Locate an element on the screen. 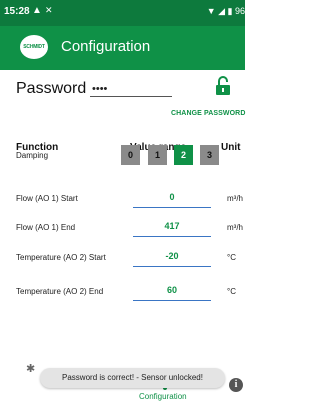  flow-start-unit: m³/h is located at coordinates (235, 198).